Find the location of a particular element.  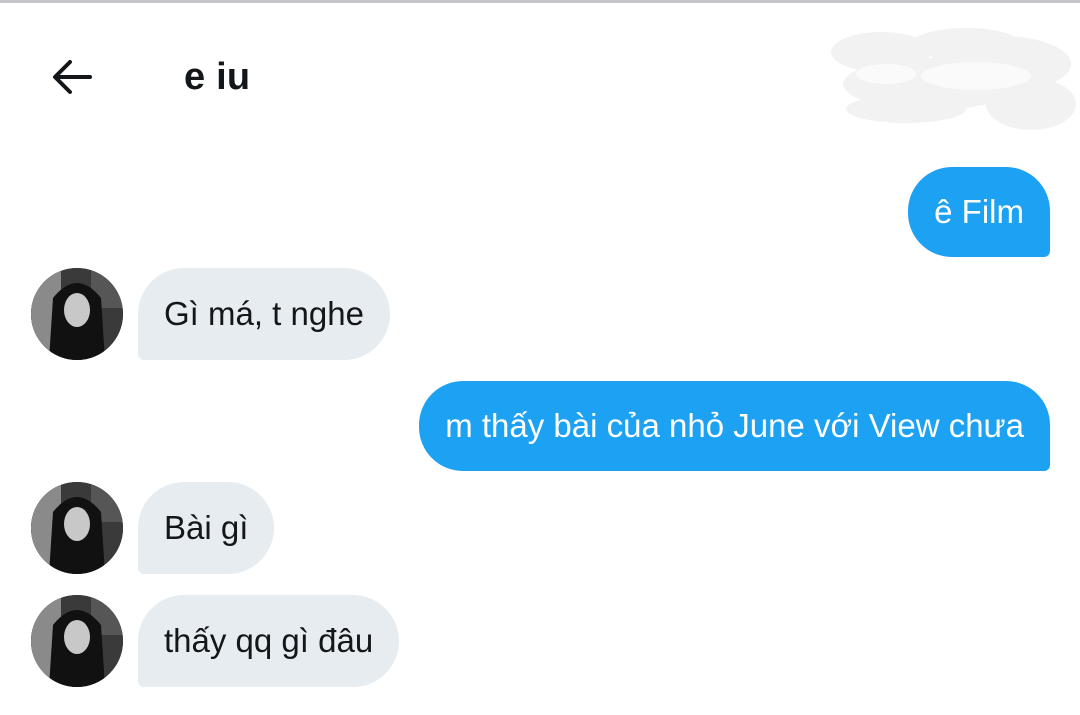

message-text: Bài gì is located at coordinates (206, 527).